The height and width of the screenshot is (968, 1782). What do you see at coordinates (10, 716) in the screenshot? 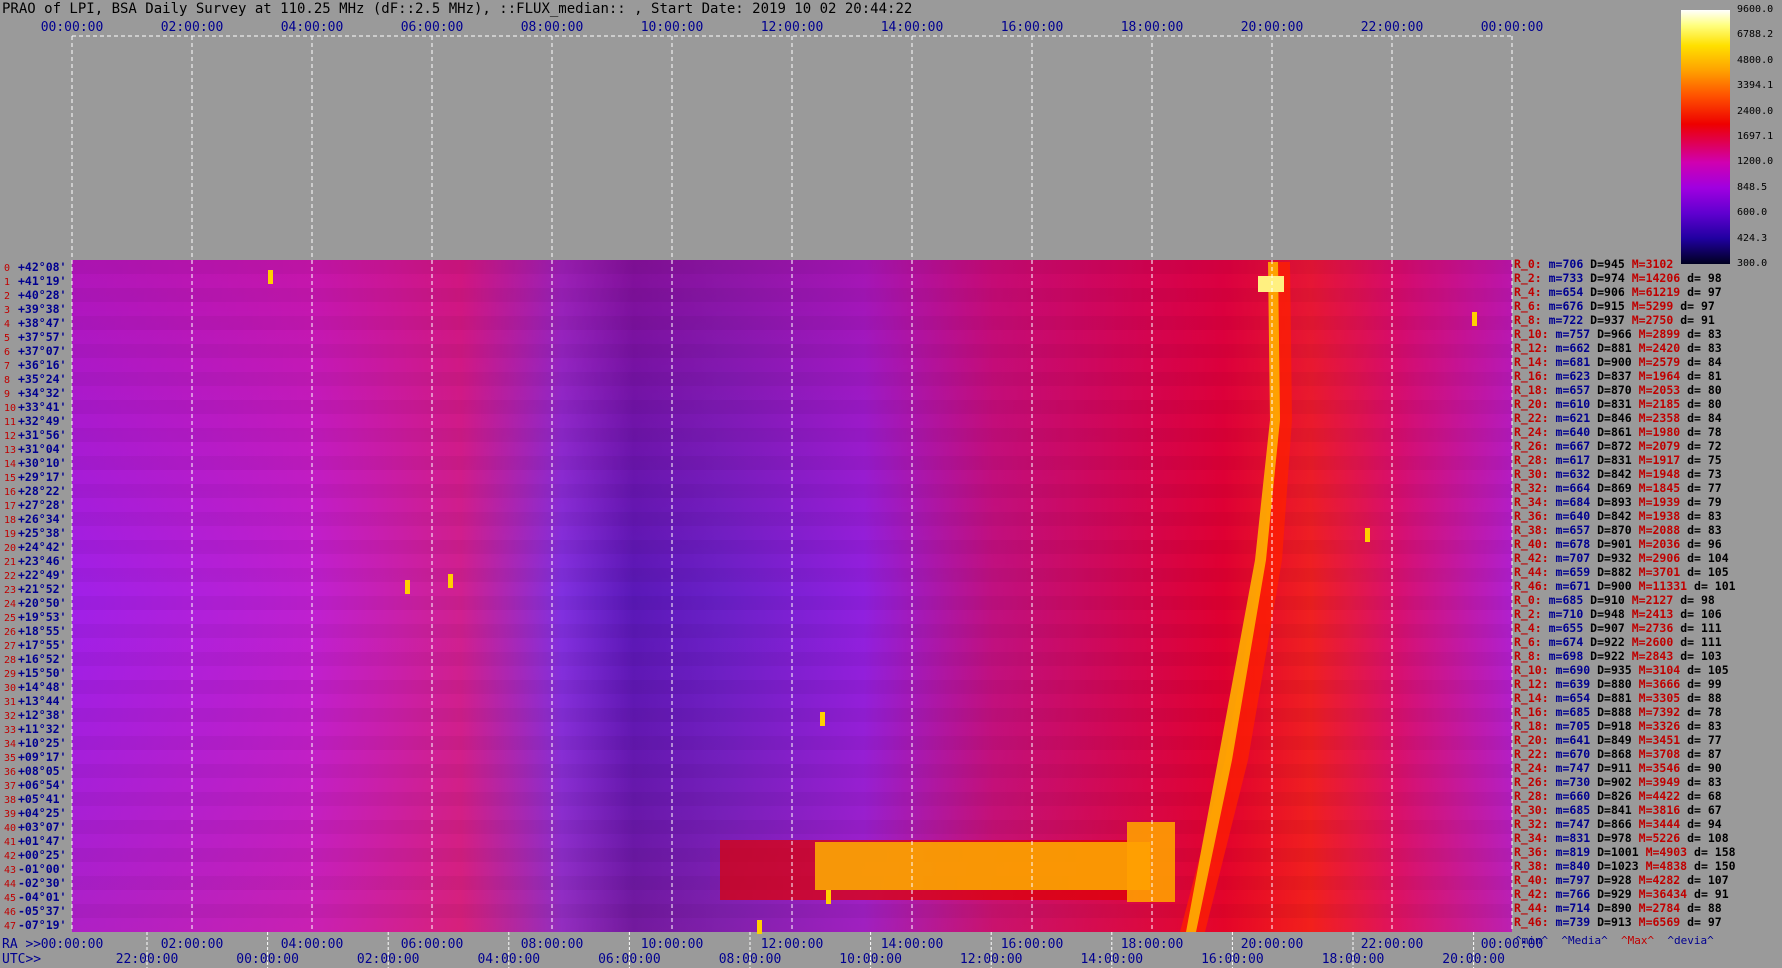
I see `row-index: 32` at bounding box center [10, 716].